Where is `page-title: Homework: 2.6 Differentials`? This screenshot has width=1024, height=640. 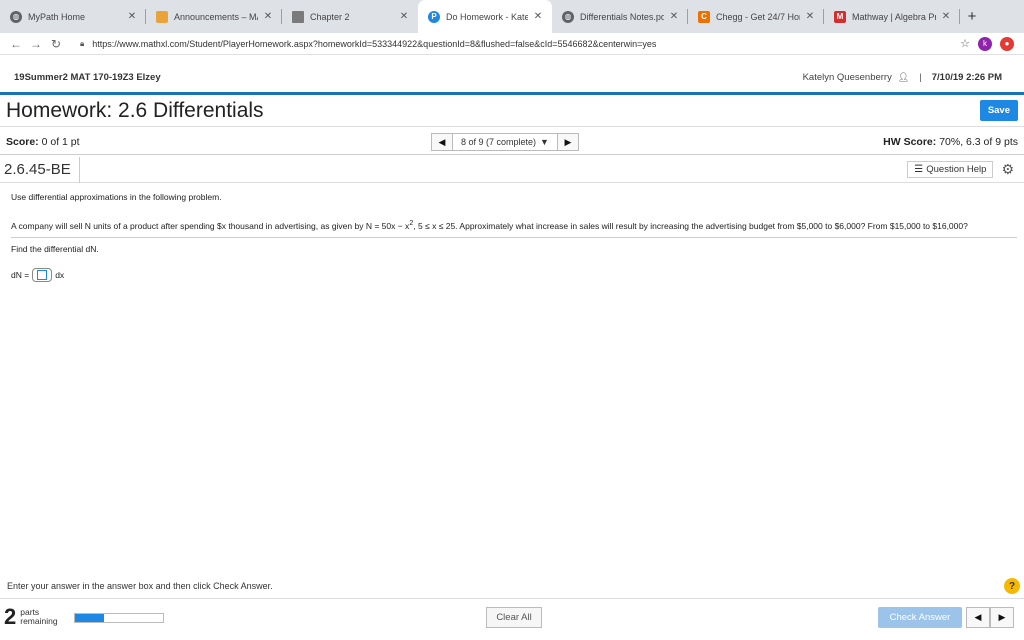
page-title: Homework: 2.6 Differentials is located at coordinates (135, 111).